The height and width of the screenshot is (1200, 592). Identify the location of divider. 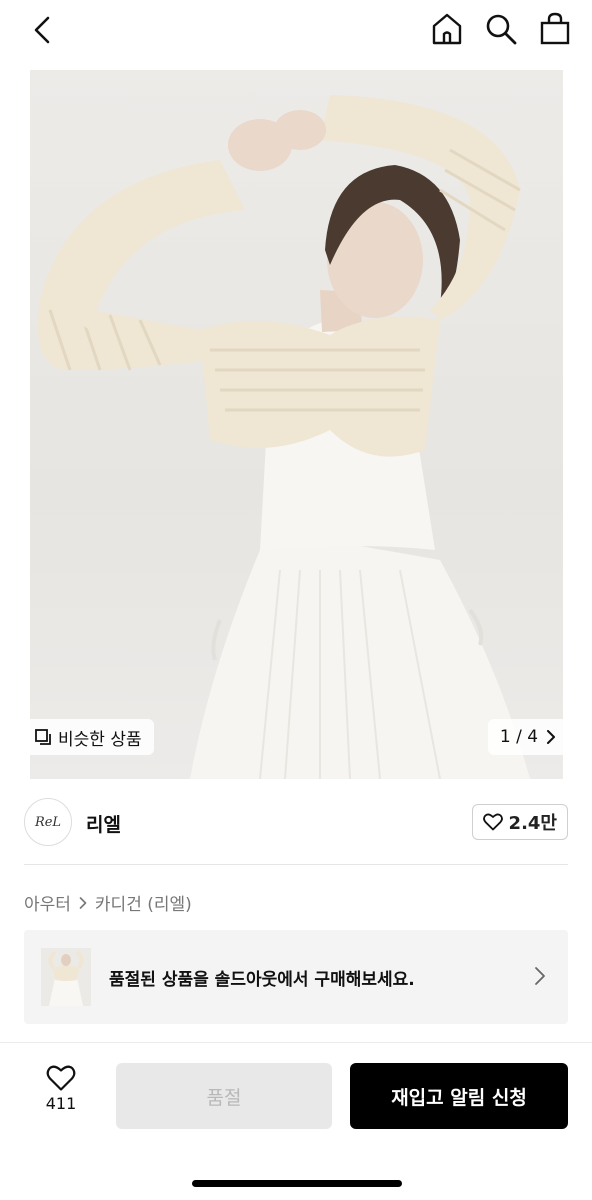
(296, 864).